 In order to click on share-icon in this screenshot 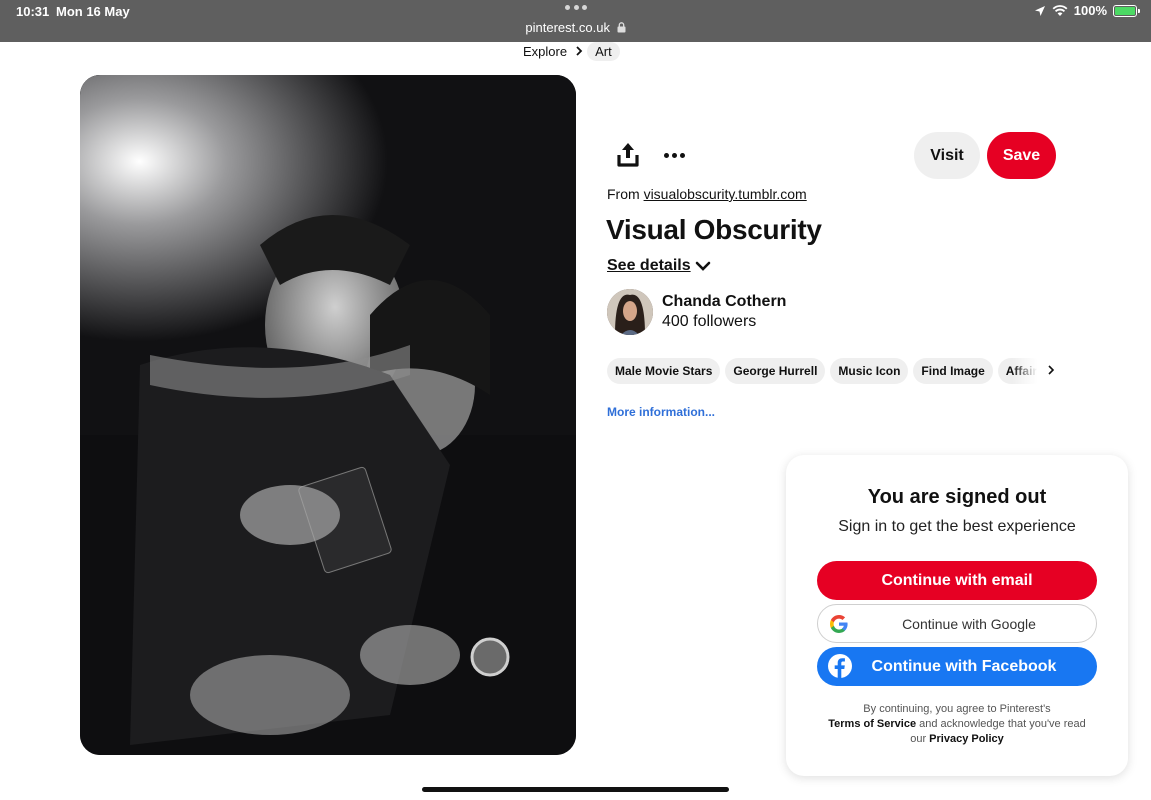, I will do `click(628, 155)`.